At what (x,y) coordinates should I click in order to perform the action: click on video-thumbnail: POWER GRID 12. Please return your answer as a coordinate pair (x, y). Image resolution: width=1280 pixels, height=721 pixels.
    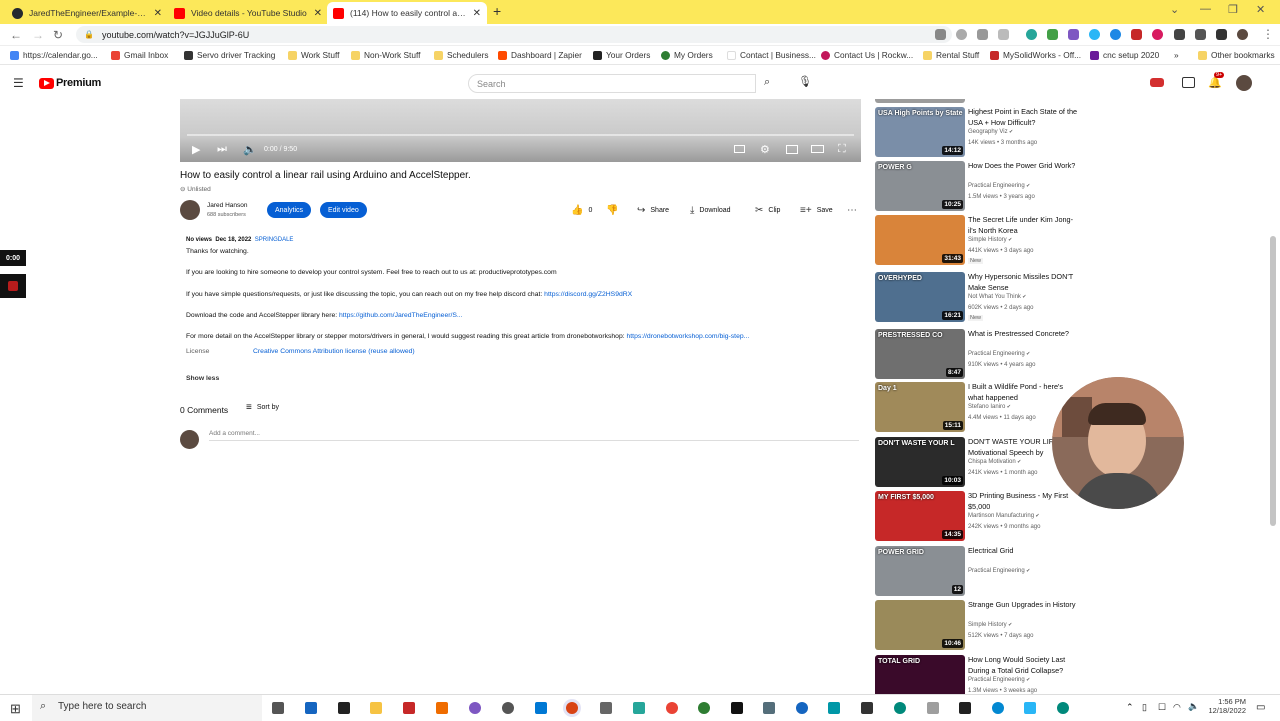
    Looking at the image, I should click on (920, 571).